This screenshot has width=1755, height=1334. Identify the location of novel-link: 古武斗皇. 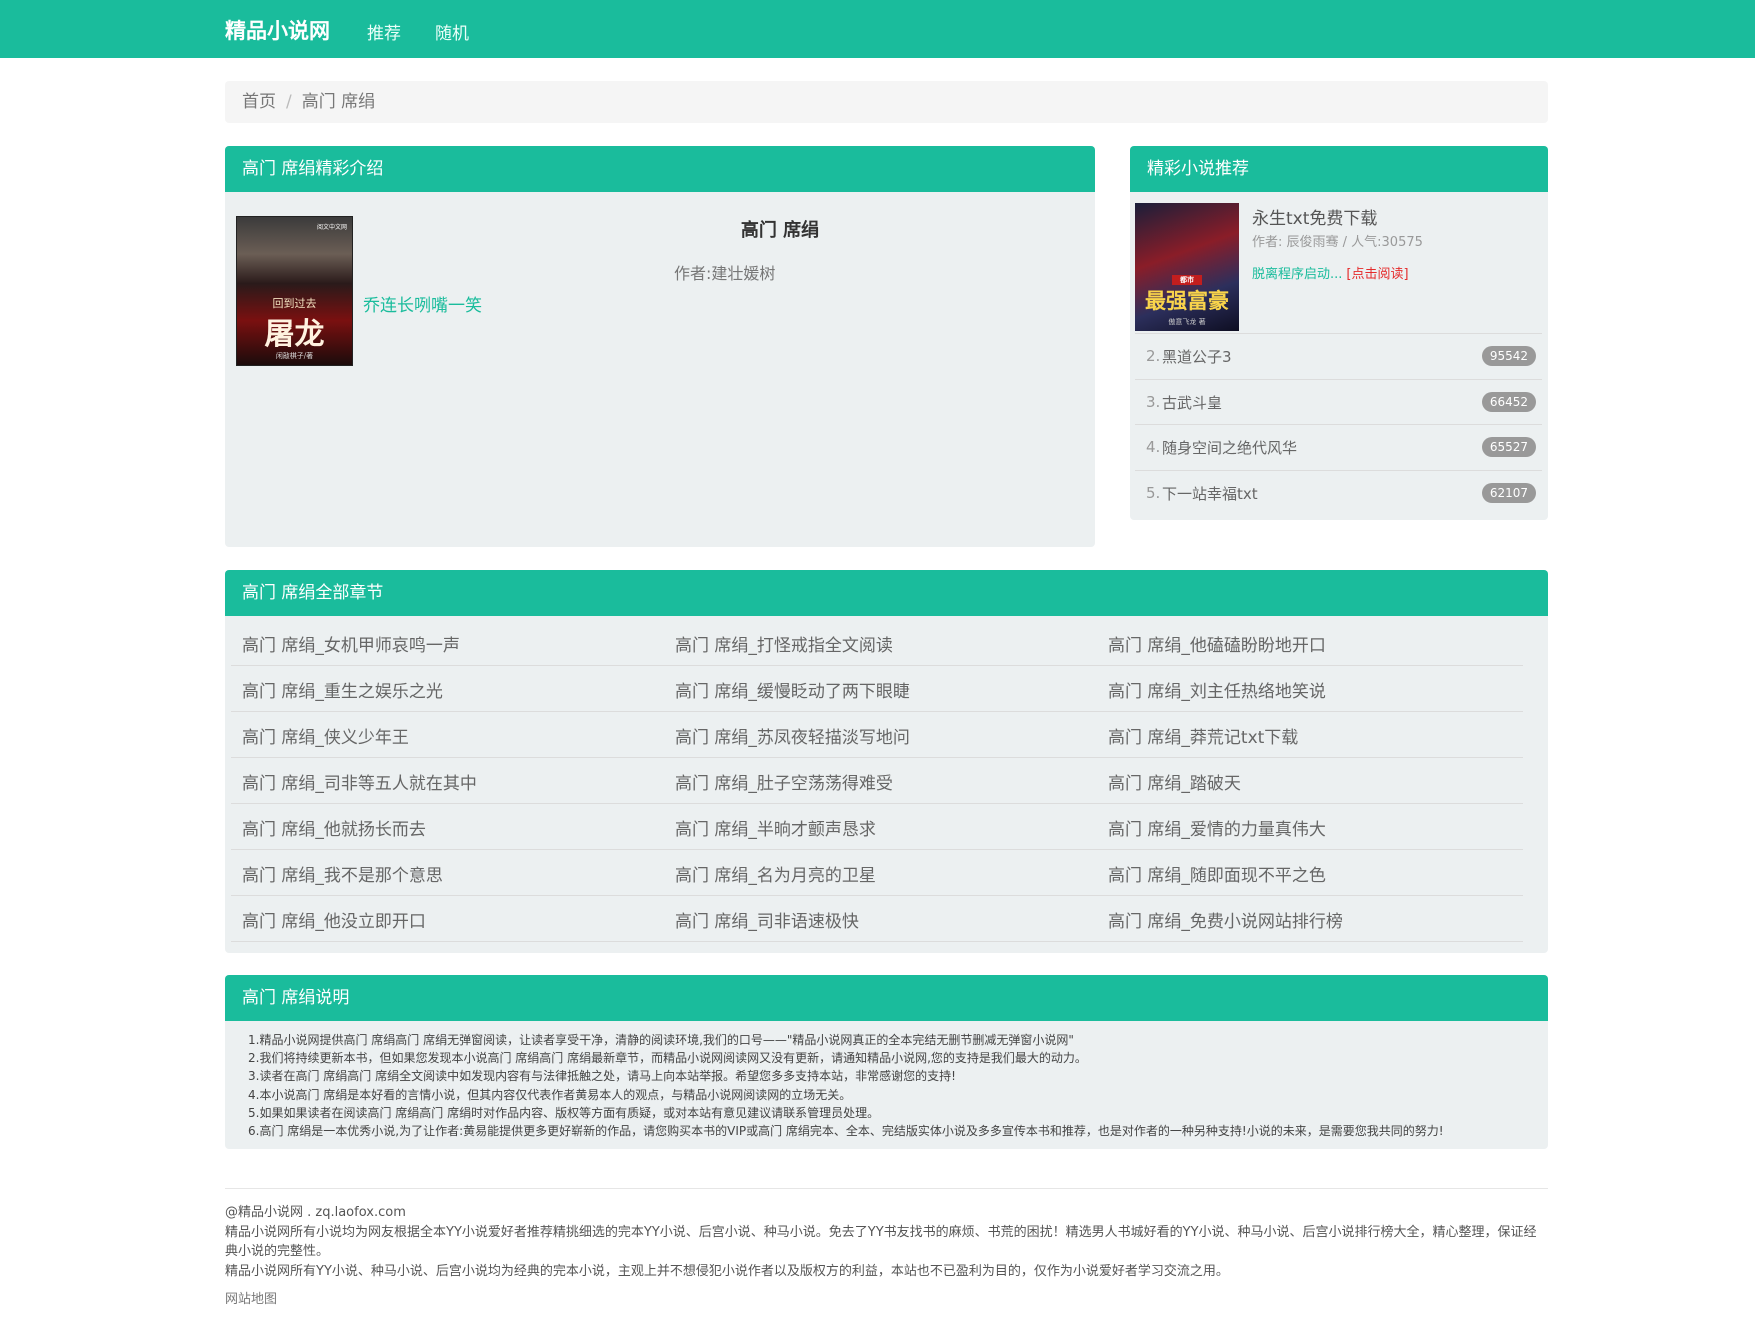
(1192, 402).